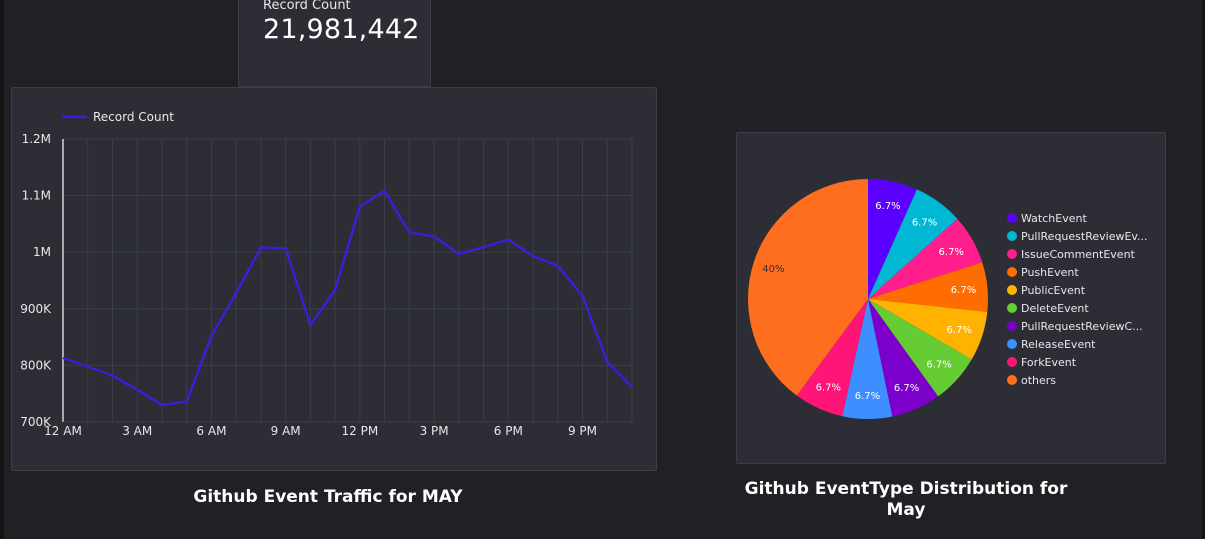 This screenshot has height=539, width=1205. What do you see at coordinates (434, 431) in the screenshot?
I see `x-tick-label: 3 PM` at bounding box center [434, 431].